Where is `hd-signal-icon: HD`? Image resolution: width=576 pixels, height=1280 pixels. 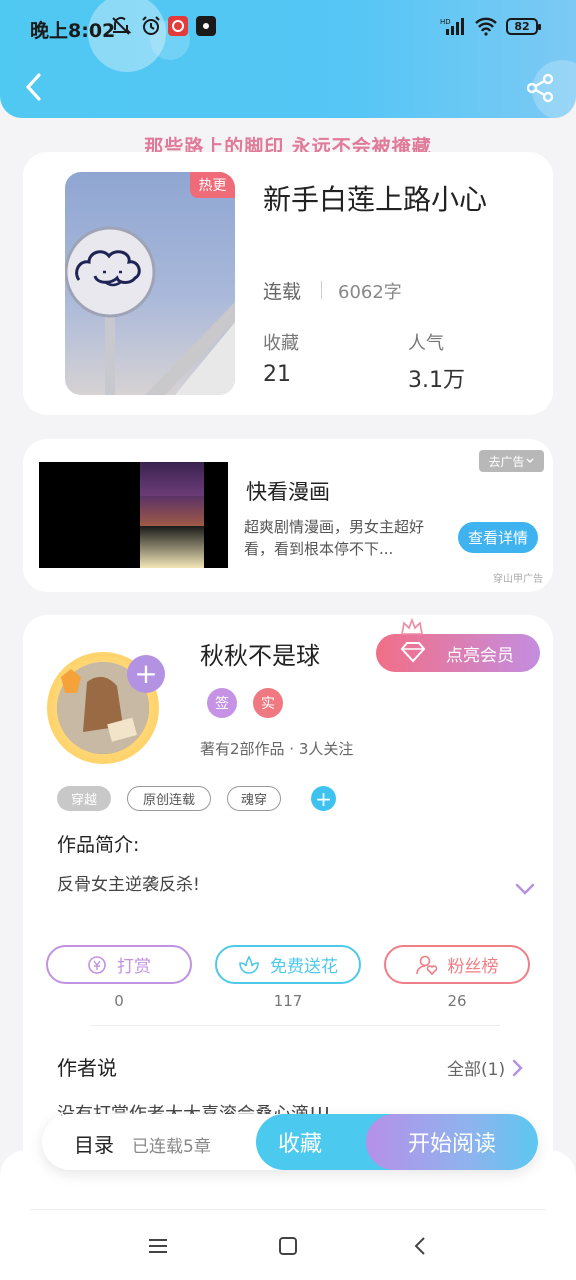 hd-signal-icon: HD is located at coordinates (454, 26).